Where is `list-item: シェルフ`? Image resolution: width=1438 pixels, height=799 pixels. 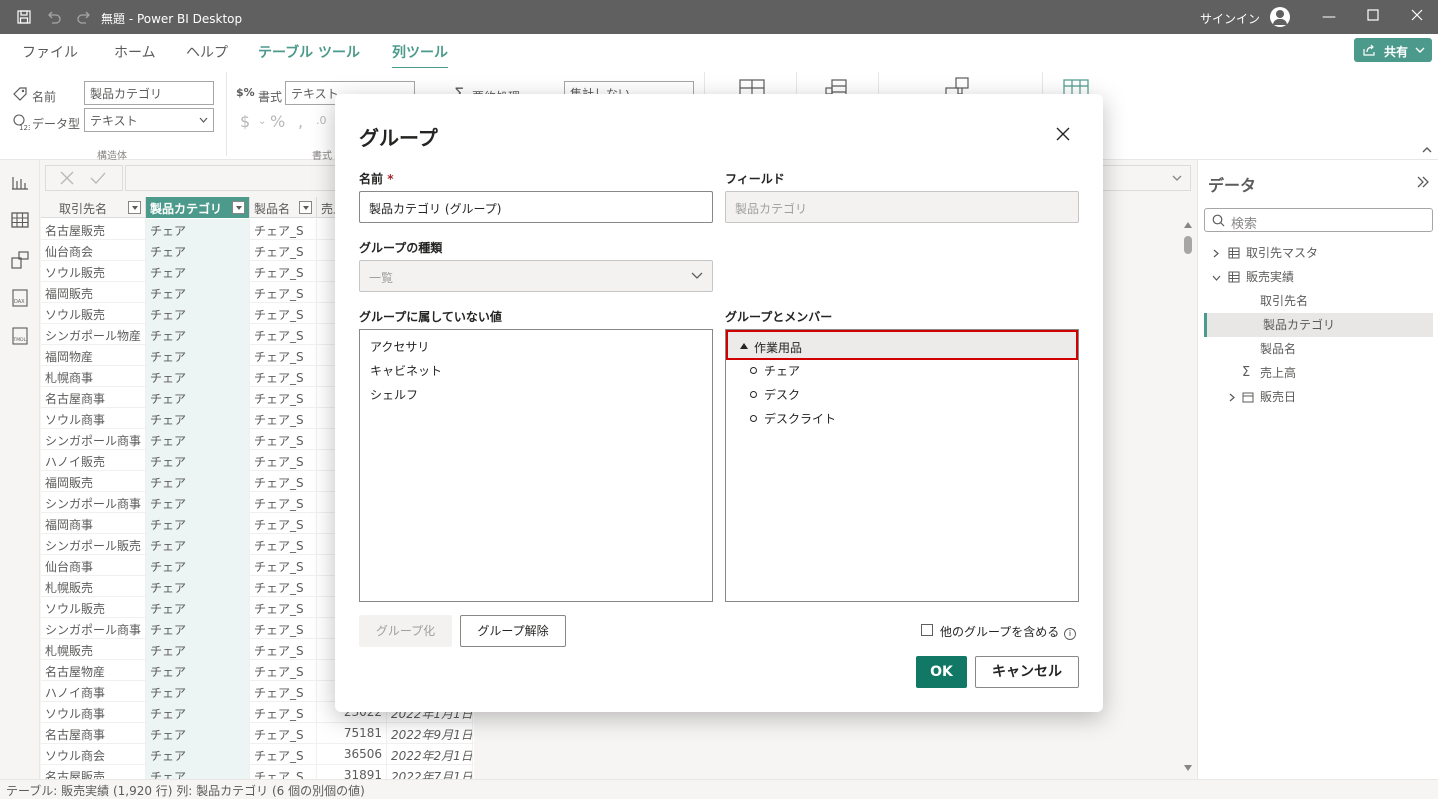
list-item: シェルフ is located at coordinates (394, 394).